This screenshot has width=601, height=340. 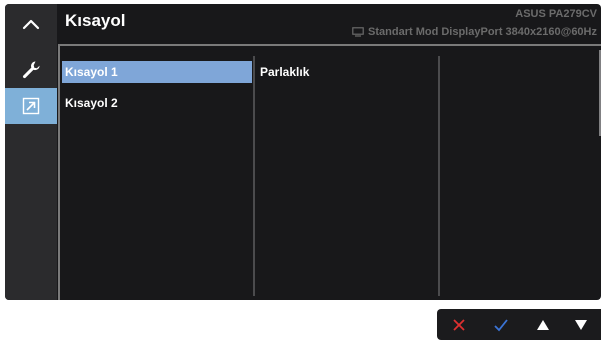 I want to click on move-up-button, so click(x=543, y=324).